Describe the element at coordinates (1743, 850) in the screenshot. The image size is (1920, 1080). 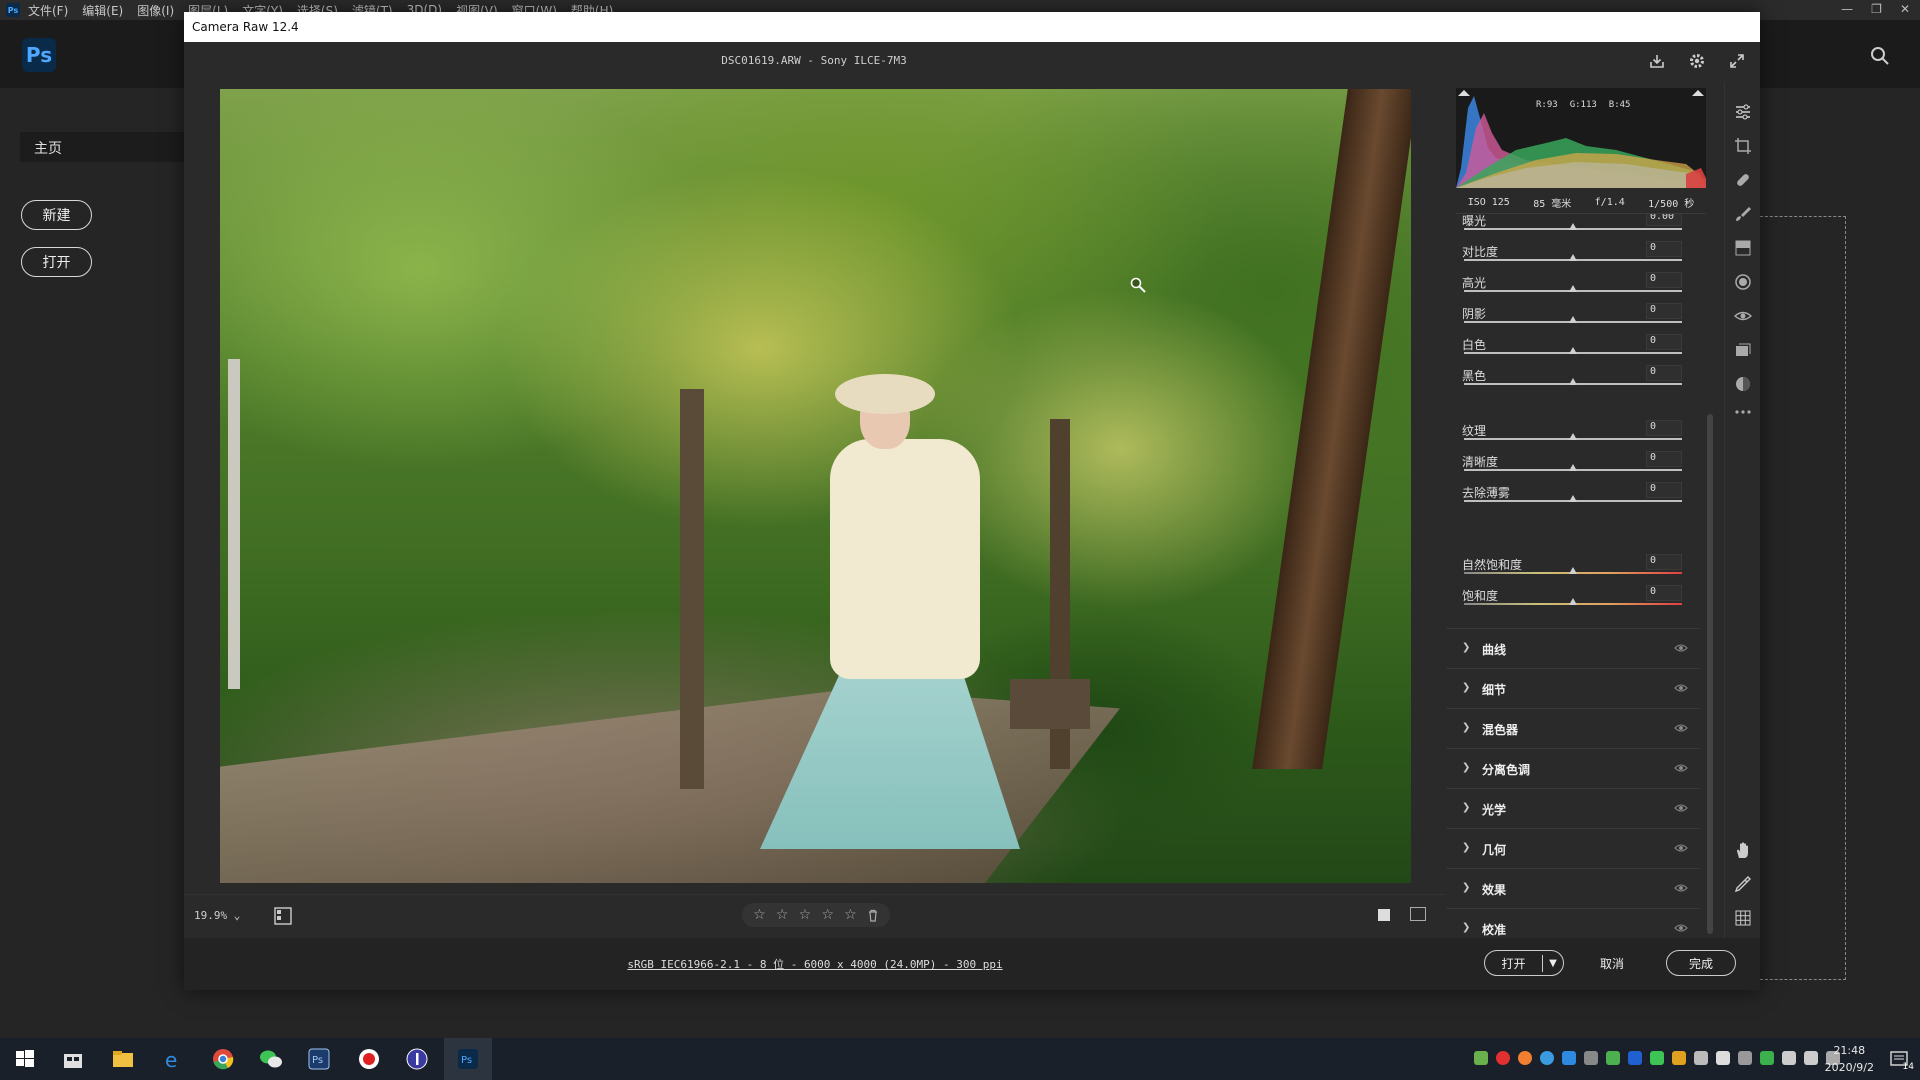
I see `hand-icon` at that location.